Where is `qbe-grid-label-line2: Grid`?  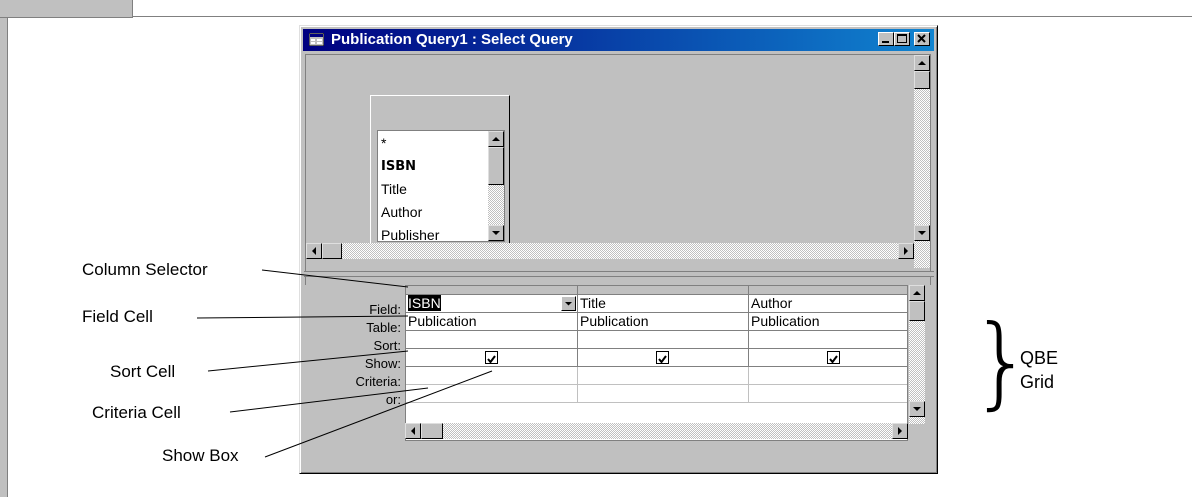 qbe-grid-label-line2: Grid is located at coordinates (1037, 382).